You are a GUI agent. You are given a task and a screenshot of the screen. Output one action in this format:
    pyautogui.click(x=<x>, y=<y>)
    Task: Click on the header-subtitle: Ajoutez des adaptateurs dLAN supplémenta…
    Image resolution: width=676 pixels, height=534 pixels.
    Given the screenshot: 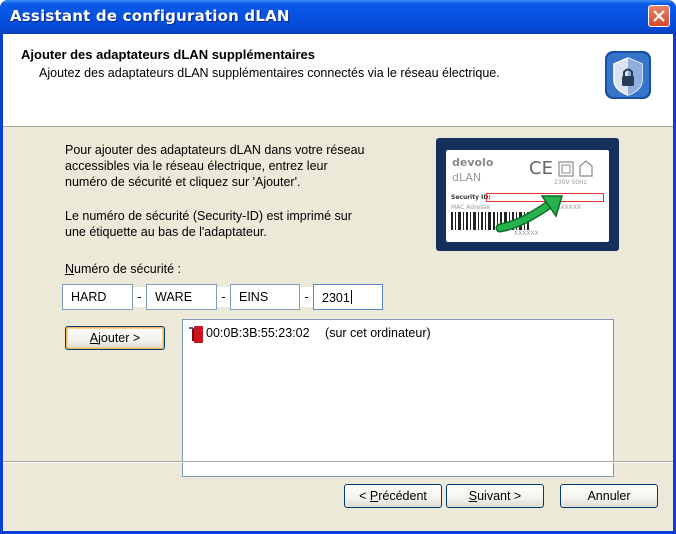 What is the action you would take?
    pyautogui.click(x=269, y=73)
    